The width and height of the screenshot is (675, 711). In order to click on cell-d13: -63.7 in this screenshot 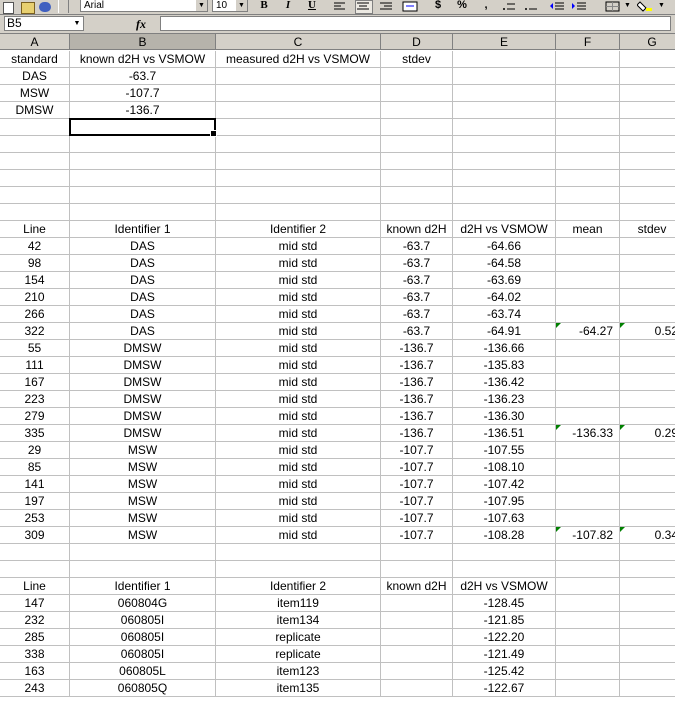, I will do `click(417, 263)`.